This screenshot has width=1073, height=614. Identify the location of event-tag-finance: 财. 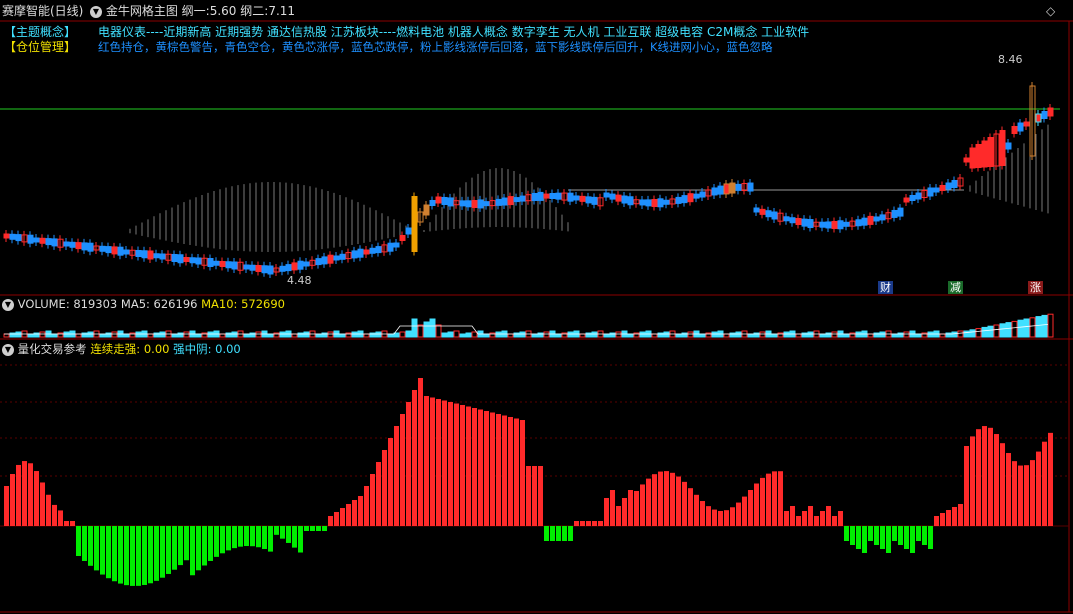
(885, 287).